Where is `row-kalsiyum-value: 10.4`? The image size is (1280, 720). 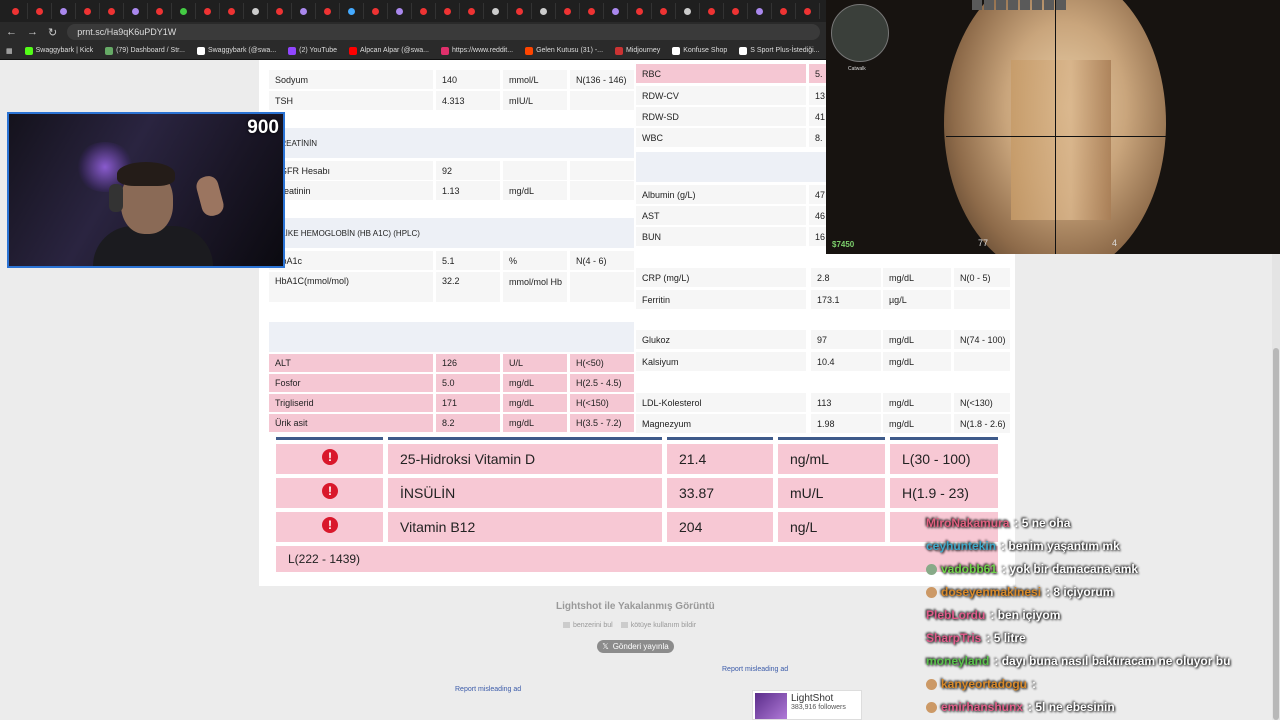 row-kalsiyum-value: 10.4 is located at coordinates (846, 361).